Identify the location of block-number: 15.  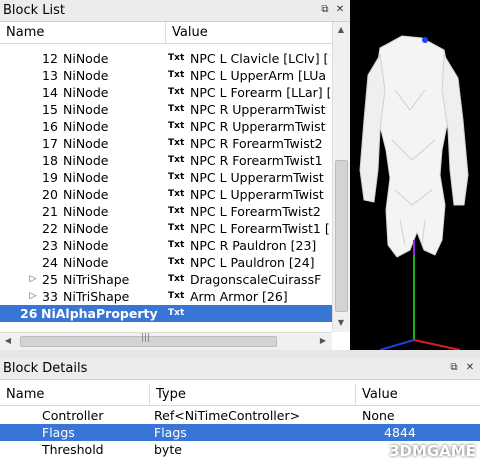
(50, 109).